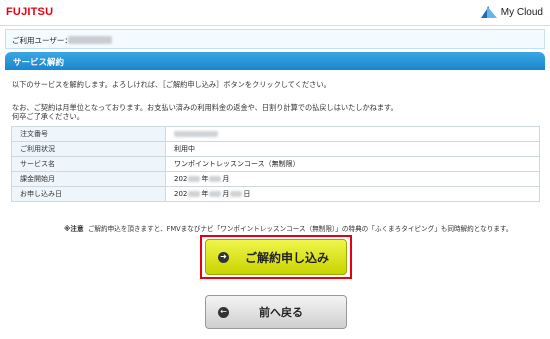  What do you see at coordinates (352, 149) in the screenshot?
I see `status-value: 利用中` at bounding box center [352, 149].